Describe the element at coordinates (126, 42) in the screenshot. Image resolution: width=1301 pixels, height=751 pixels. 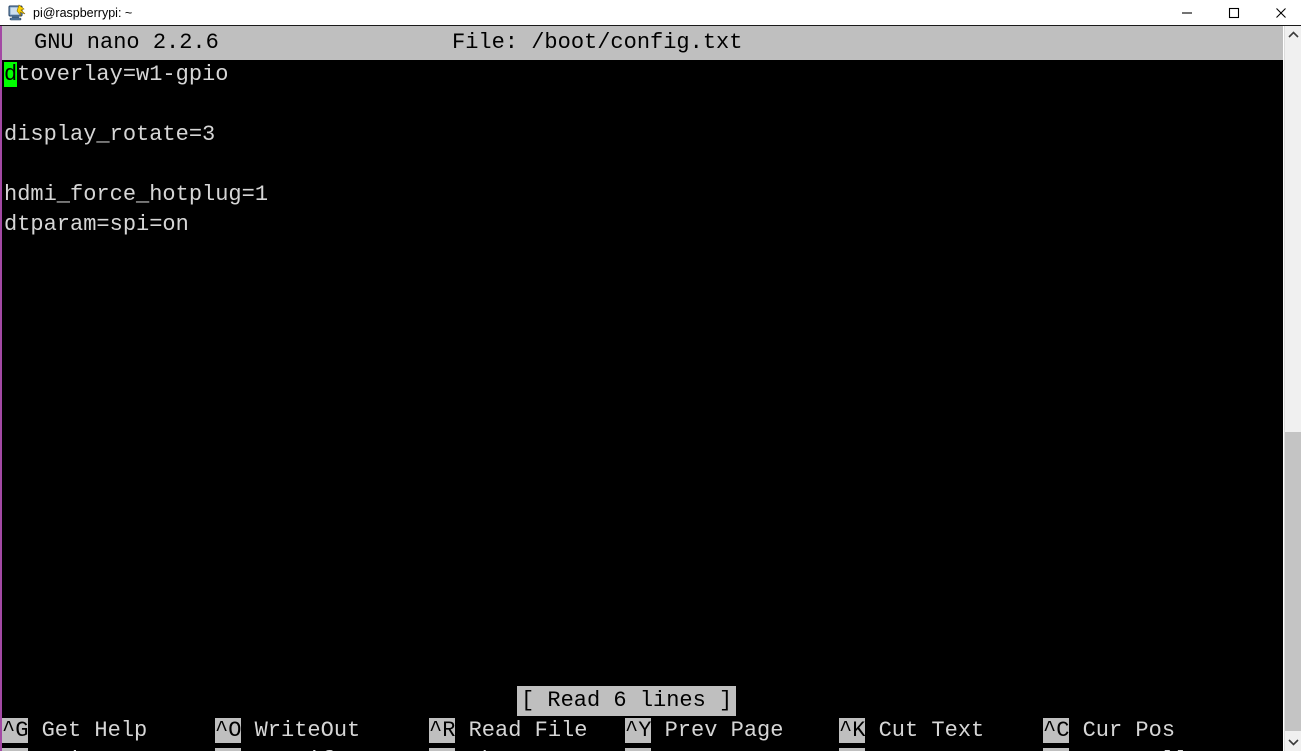
I see `nano-version-label: GNU nano 2.2.6` at that location.